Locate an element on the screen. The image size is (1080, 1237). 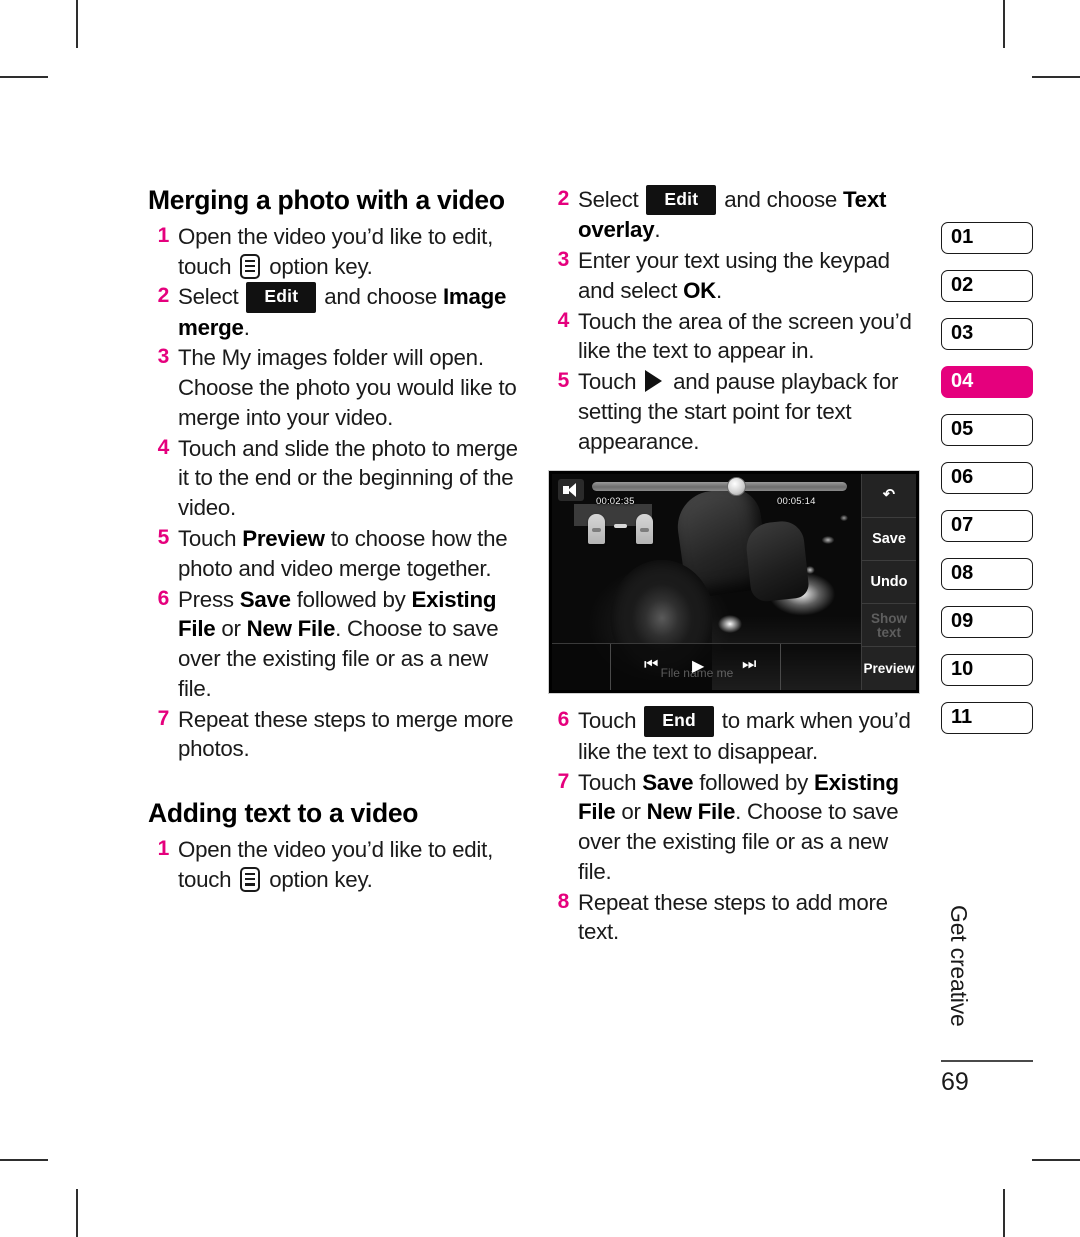
transport-bar: File name me ⏮ ▶ ⏭ is located at coordinates (707, 667).